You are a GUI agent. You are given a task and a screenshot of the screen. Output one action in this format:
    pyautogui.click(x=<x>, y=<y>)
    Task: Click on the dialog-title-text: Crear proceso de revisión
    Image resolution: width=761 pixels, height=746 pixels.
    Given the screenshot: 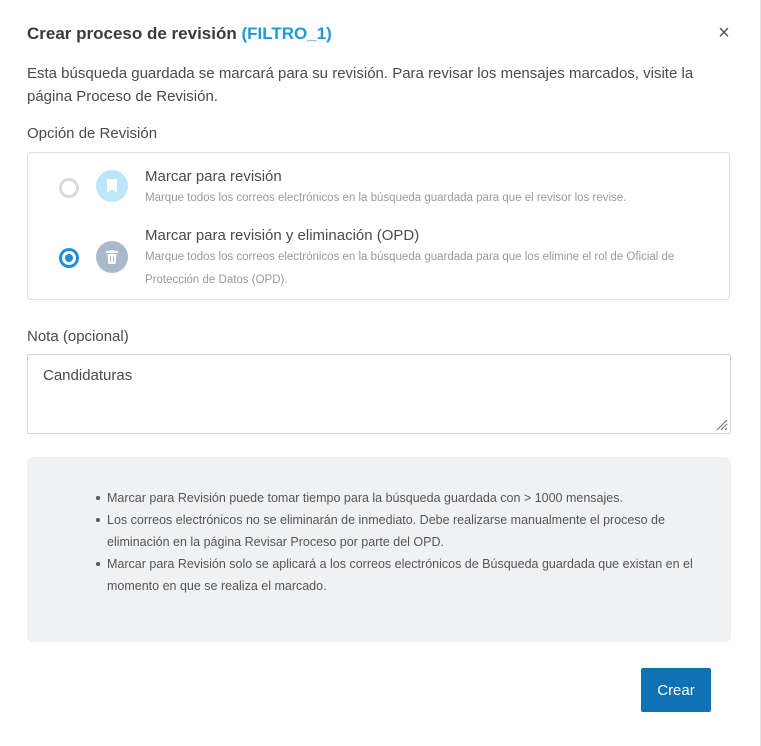 What is the action you would take?
    pyautogui.click(x=132, y=33)
    